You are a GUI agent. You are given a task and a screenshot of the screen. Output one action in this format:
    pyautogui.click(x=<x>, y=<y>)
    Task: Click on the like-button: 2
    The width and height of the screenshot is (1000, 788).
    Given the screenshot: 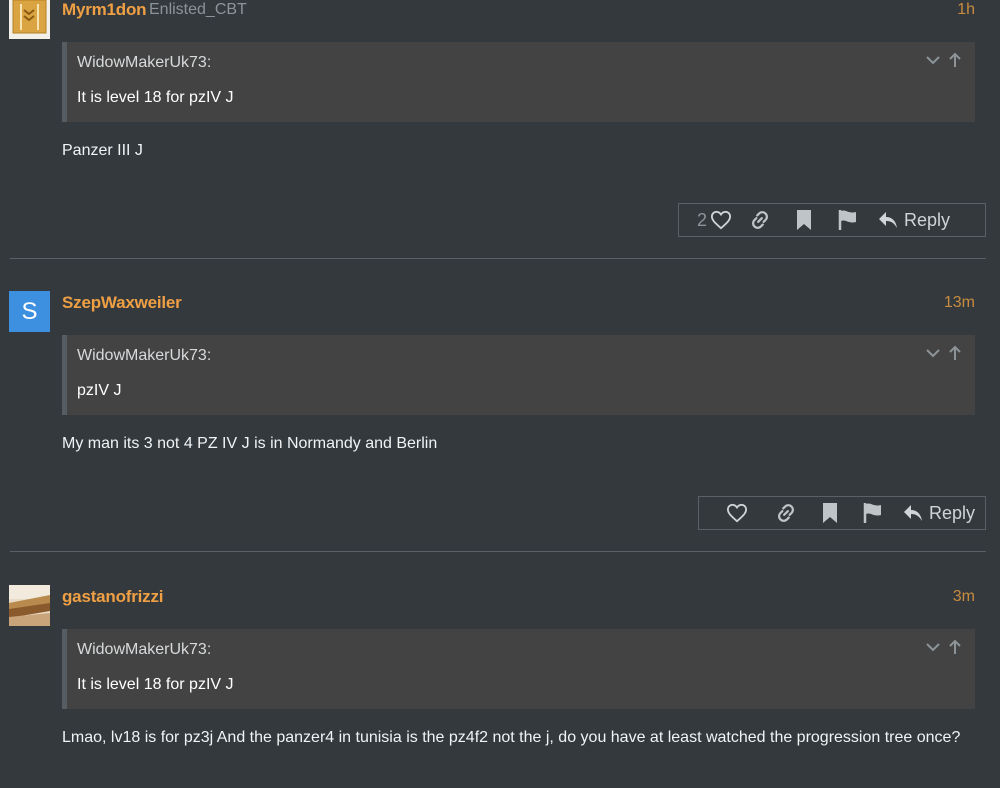 What is the action you would take?
    pyautogui.click(x=708, y=220)
    